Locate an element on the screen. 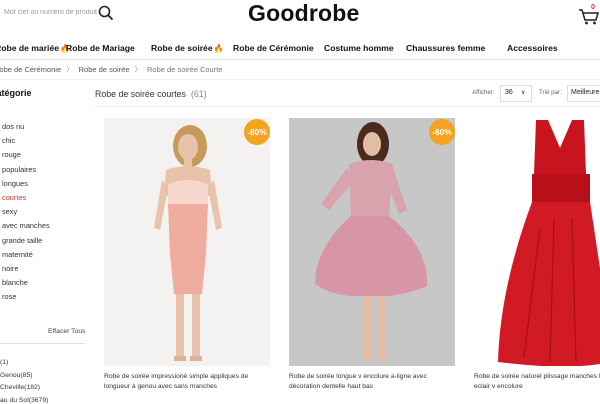 The width and height of the screenshot is (600, 404). sort-select: Meilleure is located at coordinates (583, 93).